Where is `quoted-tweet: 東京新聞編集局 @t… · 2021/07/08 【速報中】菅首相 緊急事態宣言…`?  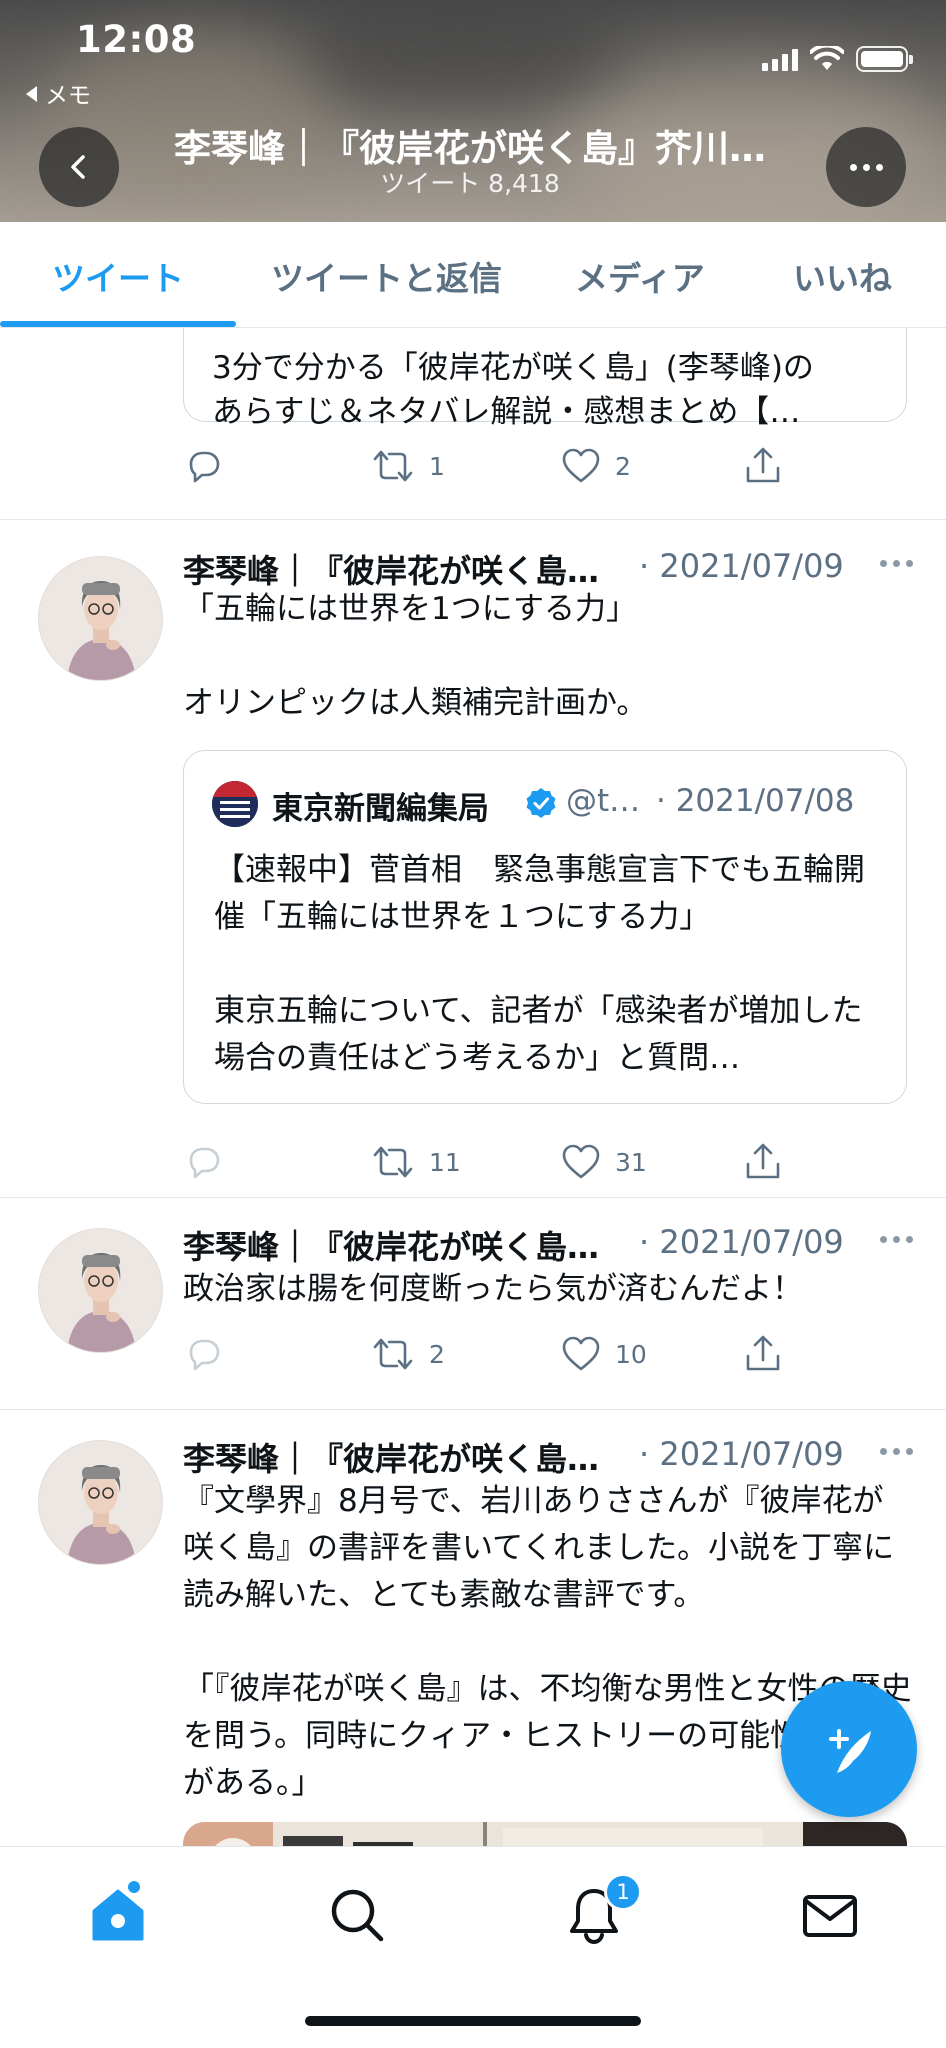
quoted-tweet: 東京新聞編集局 @t… · 2021/07/08 【速報中】菅首相 緊急事態宣言… is located at coordinates (545, 927).